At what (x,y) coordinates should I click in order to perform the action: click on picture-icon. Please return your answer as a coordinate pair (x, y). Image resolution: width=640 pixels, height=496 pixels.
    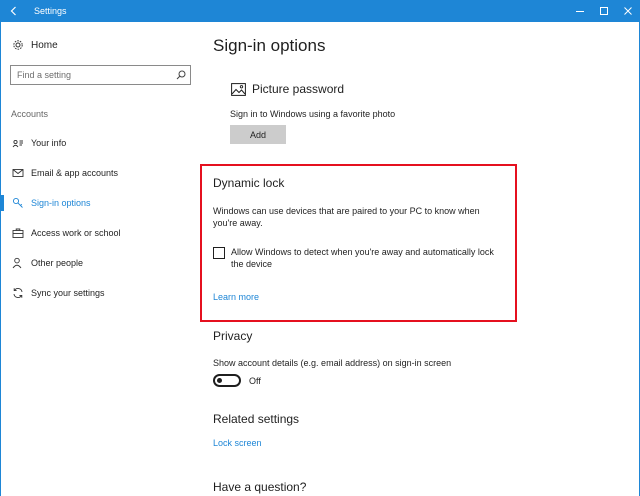
    Looking at the image, I should click on (238, 89).